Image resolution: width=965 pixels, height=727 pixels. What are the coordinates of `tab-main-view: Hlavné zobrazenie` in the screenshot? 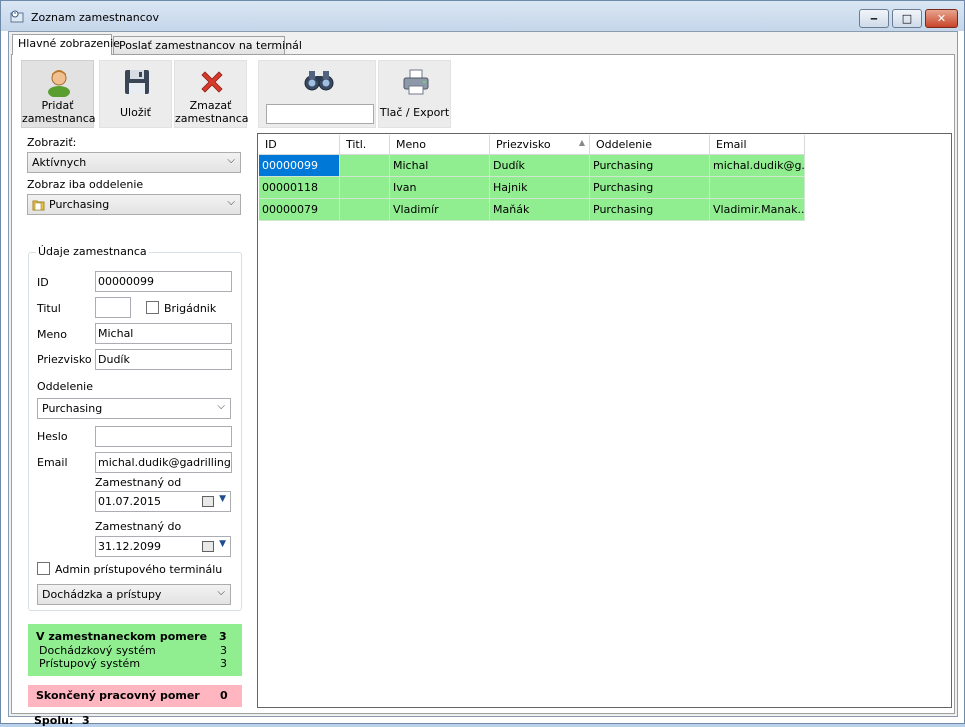 It's located at (66, 44).